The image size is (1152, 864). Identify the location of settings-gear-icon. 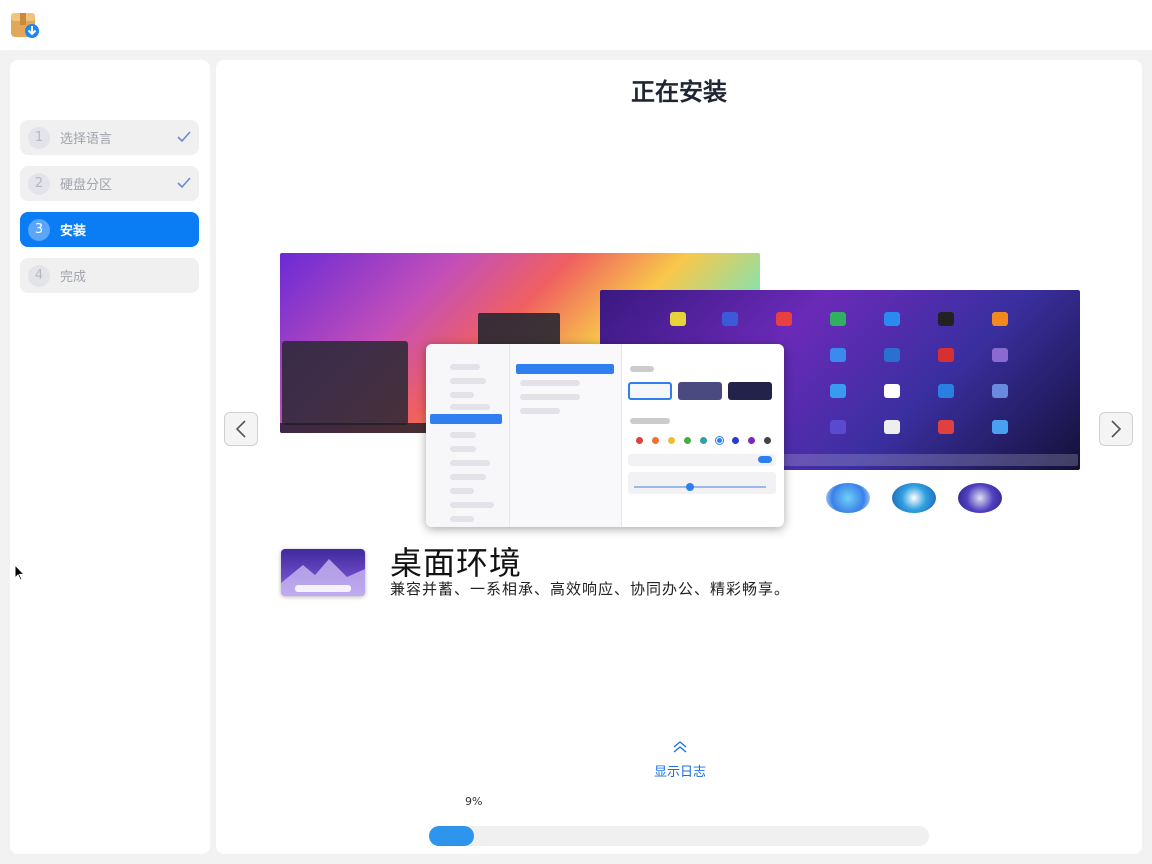
(980, 498).